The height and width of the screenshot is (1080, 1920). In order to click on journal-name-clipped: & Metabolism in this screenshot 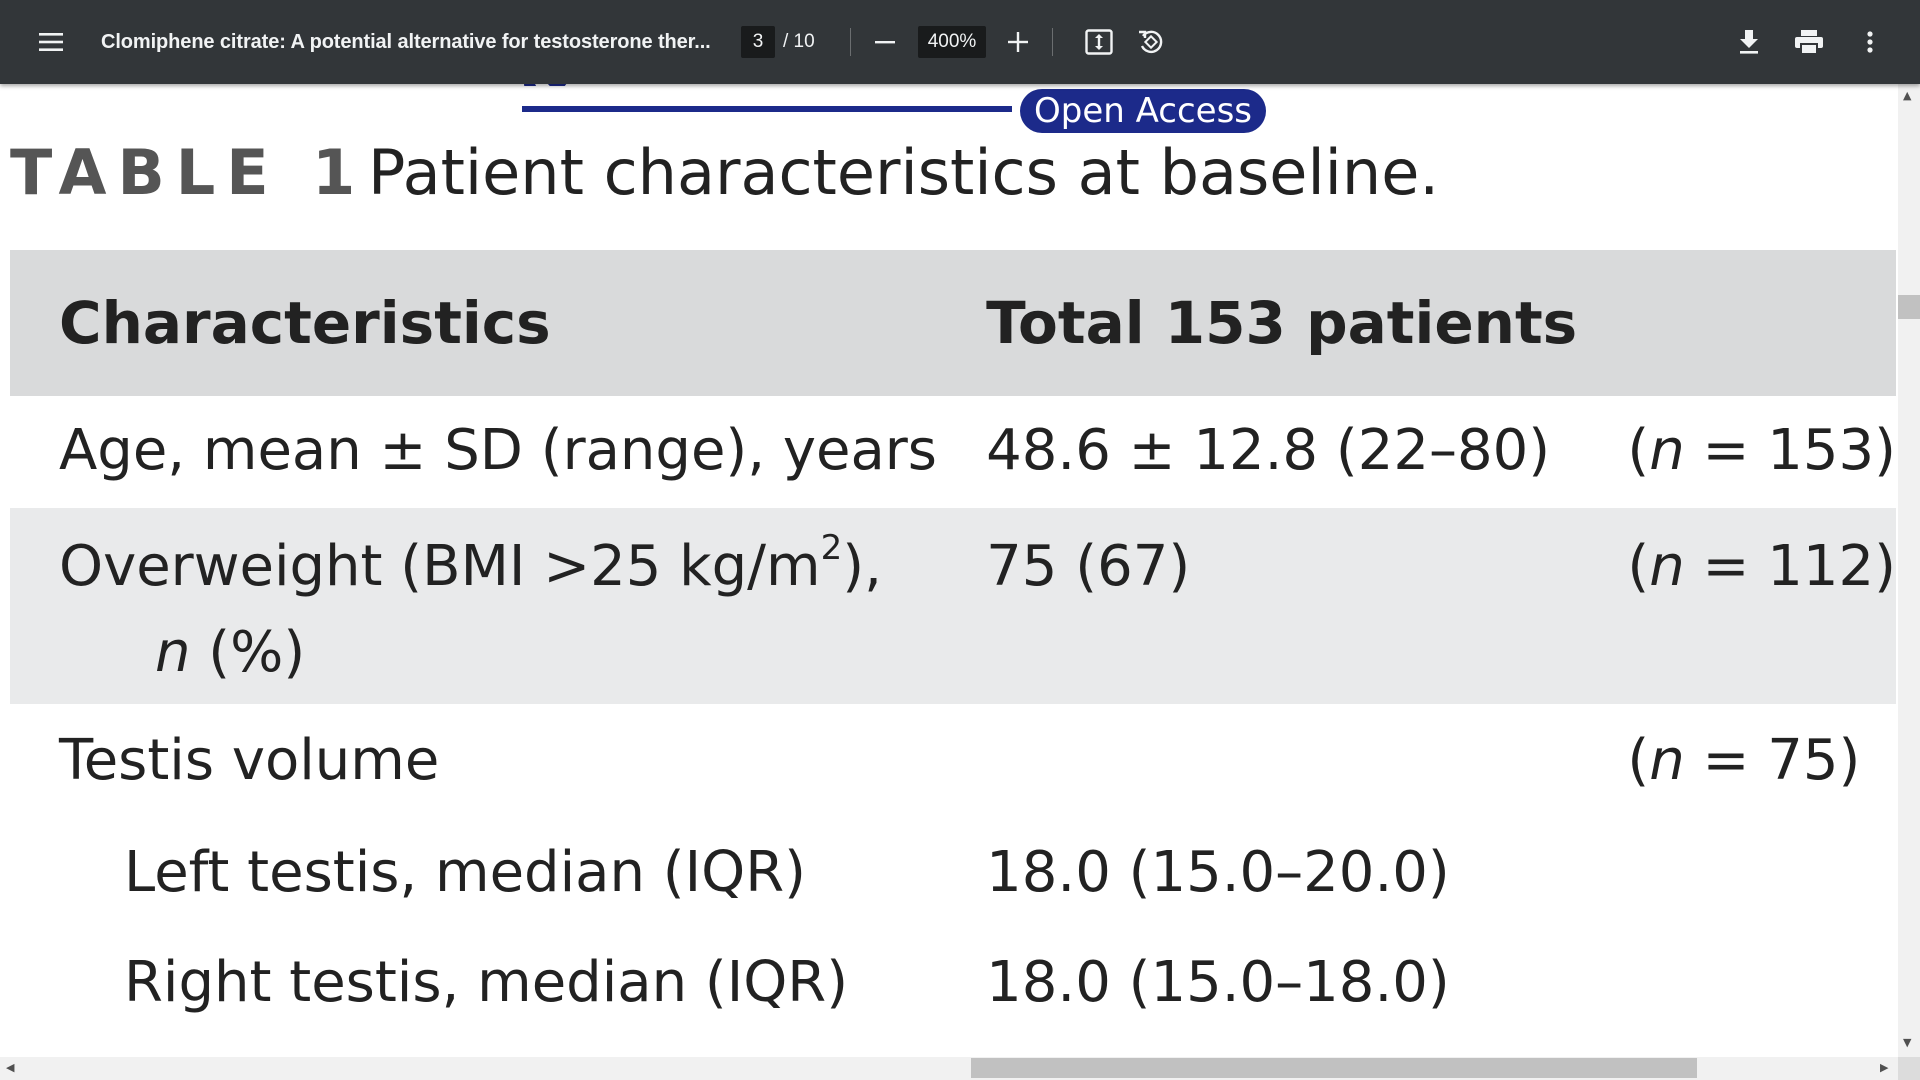, I will do `click(730, 85)`.